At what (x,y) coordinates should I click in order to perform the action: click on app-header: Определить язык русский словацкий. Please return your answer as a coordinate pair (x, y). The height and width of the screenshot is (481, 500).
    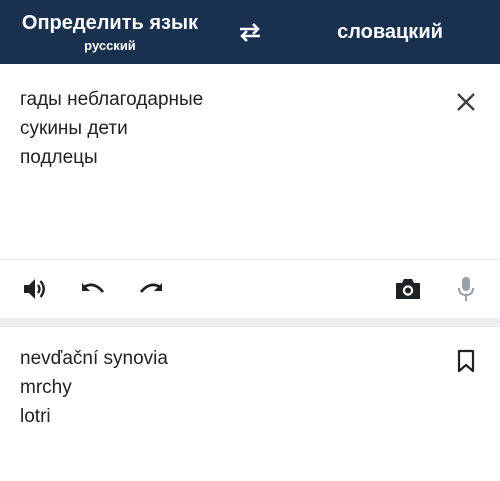
    Looking at the image, I should click on (250, 32).